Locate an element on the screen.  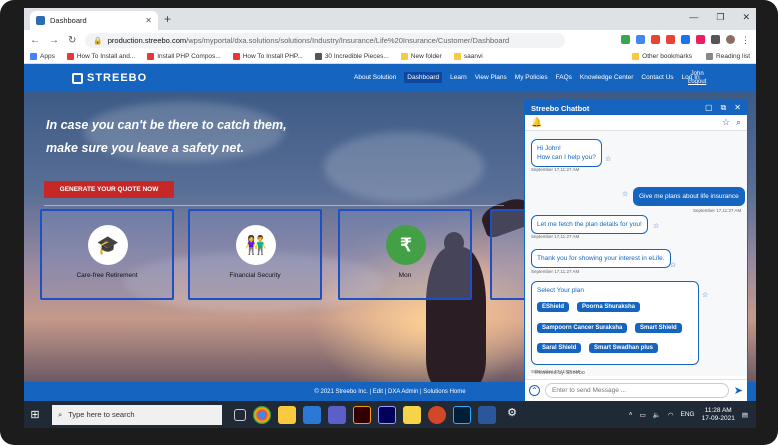
browser-tab: Dashboard ✕ is located at coordinates (94, 20).